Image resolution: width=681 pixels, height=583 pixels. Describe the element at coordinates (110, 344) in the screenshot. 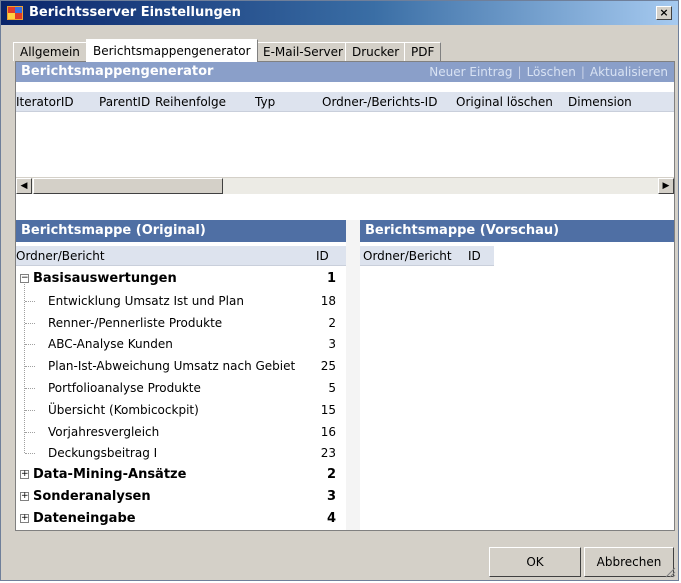

I see `tree-item-label: ABC-Analyse Kunden` at that location.